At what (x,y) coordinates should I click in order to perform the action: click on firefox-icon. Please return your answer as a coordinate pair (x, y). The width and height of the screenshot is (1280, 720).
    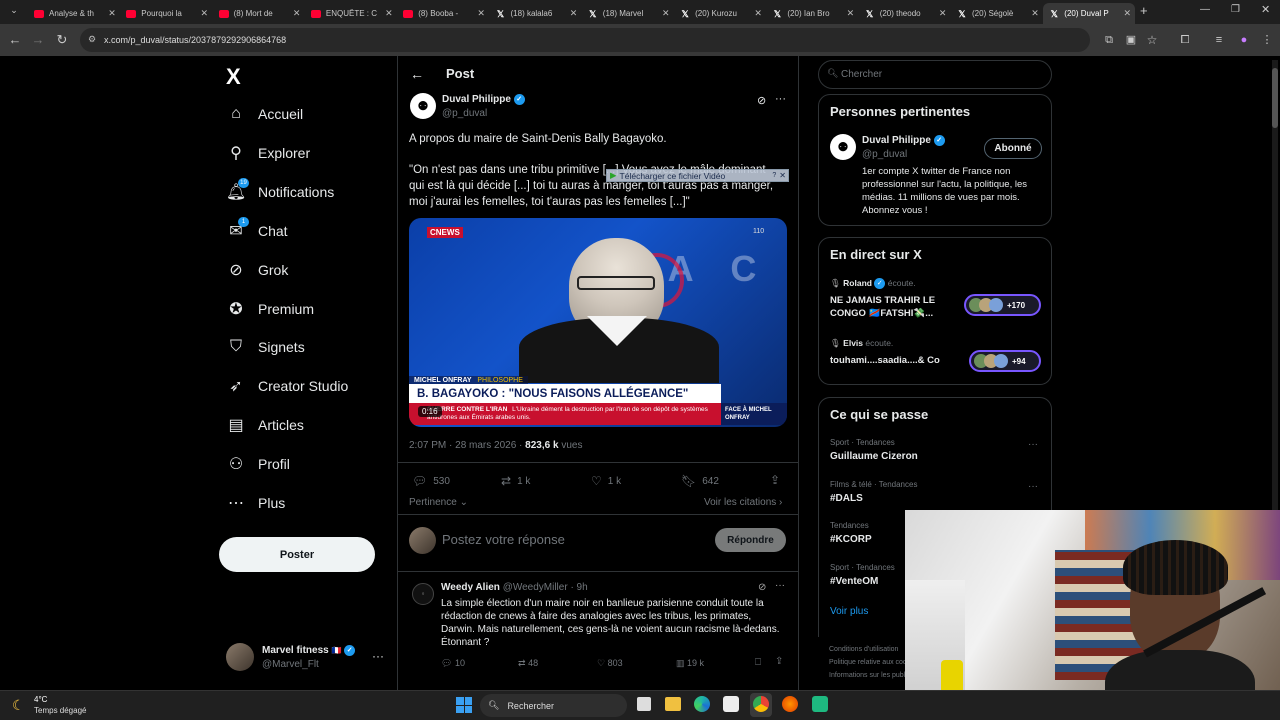
    Looking at the image, I should click on (790, 704).